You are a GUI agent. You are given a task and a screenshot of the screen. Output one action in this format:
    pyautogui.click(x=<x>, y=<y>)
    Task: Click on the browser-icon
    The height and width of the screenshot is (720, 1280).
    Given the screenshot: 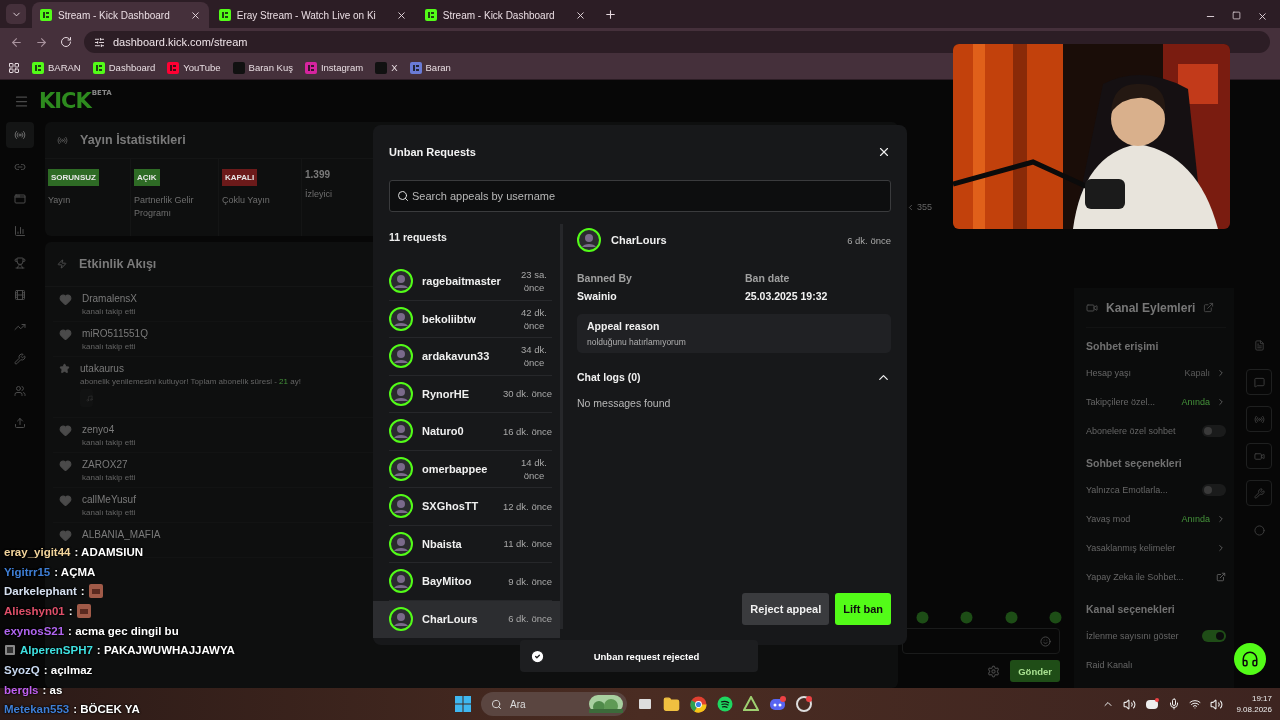 What is the action you would take?
    pyautogui.click(x=698, y=704)
    